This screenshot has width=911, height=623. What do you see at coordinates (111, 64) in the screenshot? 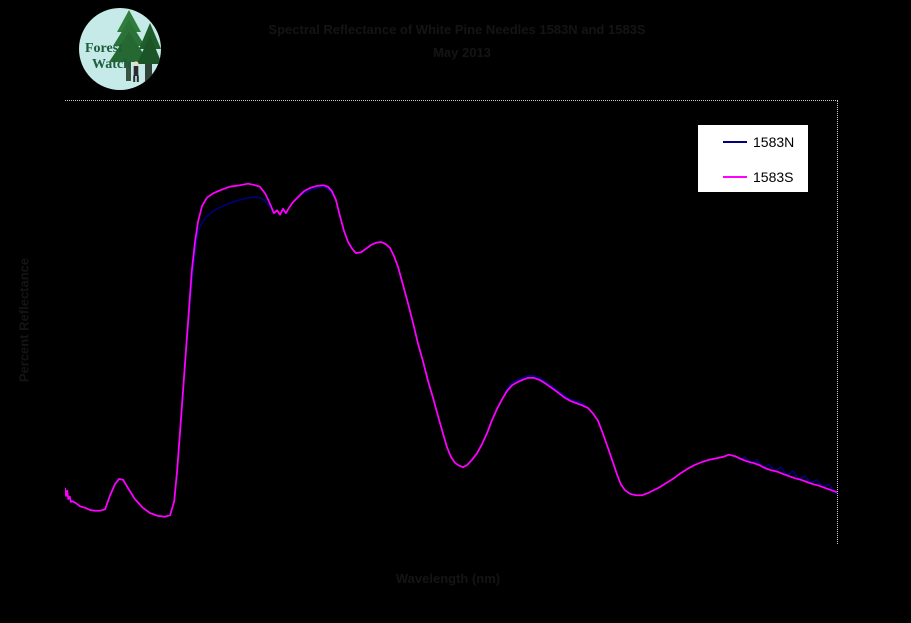
I see `logo-text-watch: Watch` at bounding box center [111, 64].